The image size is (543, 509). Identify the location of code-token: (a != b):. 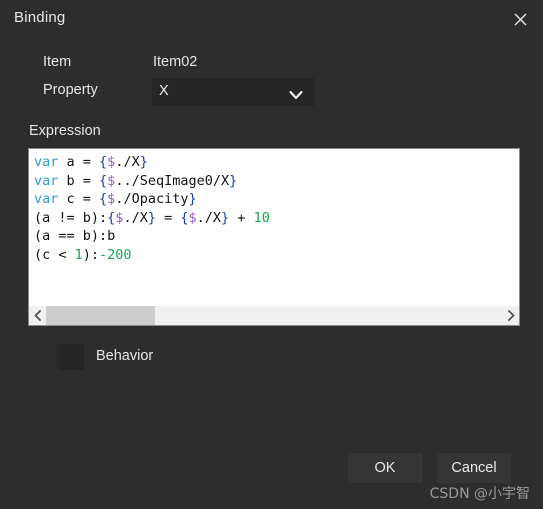
(71, 217).